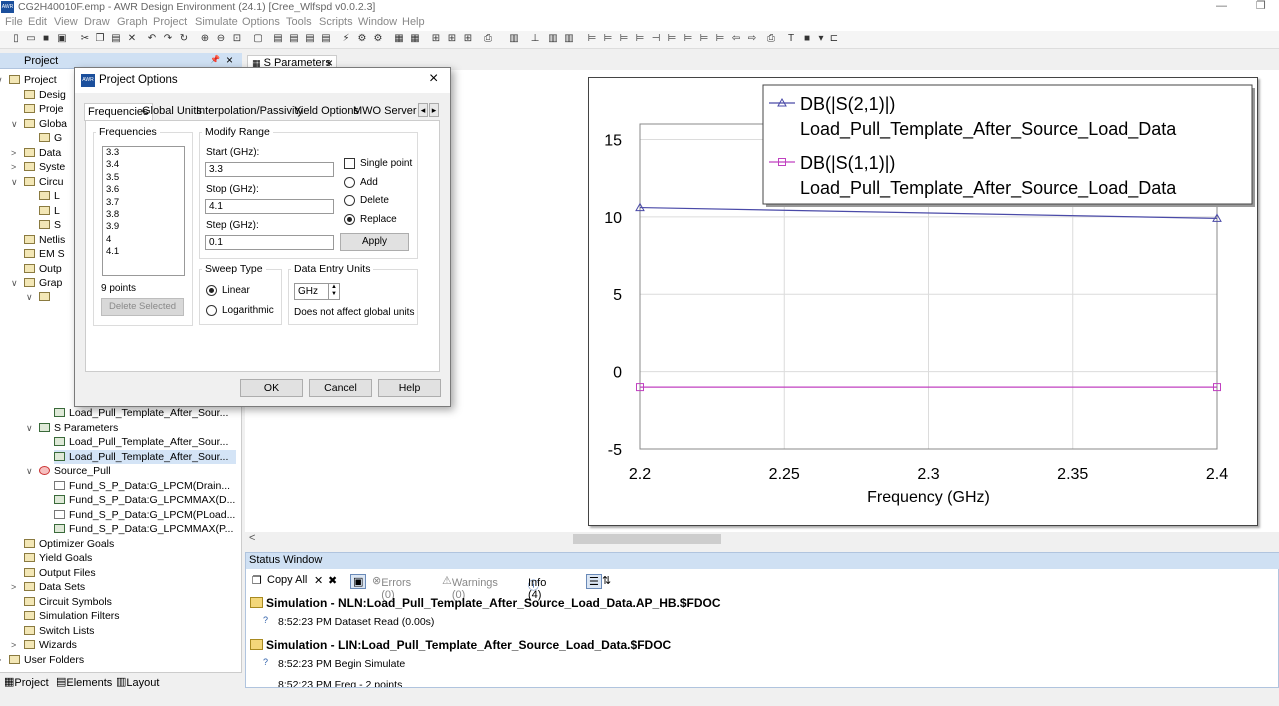 This screenshot has width=1279, height=706. I want to click on single-point-checkbox, so click(349, 163).